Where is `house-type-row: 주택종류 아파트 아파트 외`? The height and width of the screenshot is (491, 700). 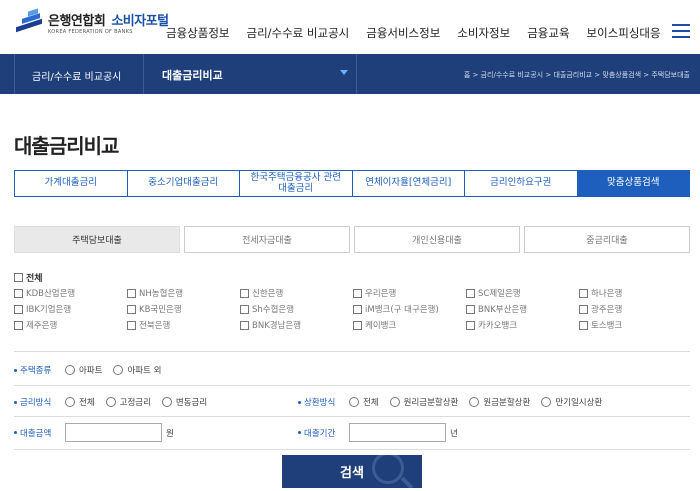
house-type-row: 주택종류 아파트 아파트 외 is located at coordinates (93, 370).